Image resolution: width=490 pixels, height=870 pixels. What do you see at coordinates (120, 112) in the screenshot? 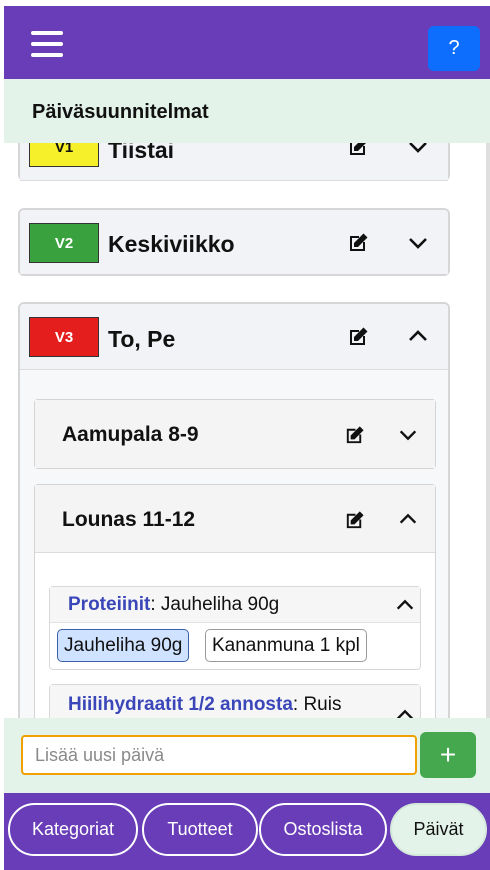
I see `page-title: Päiväsuunnitelmat` at bounding box center [120, 112].